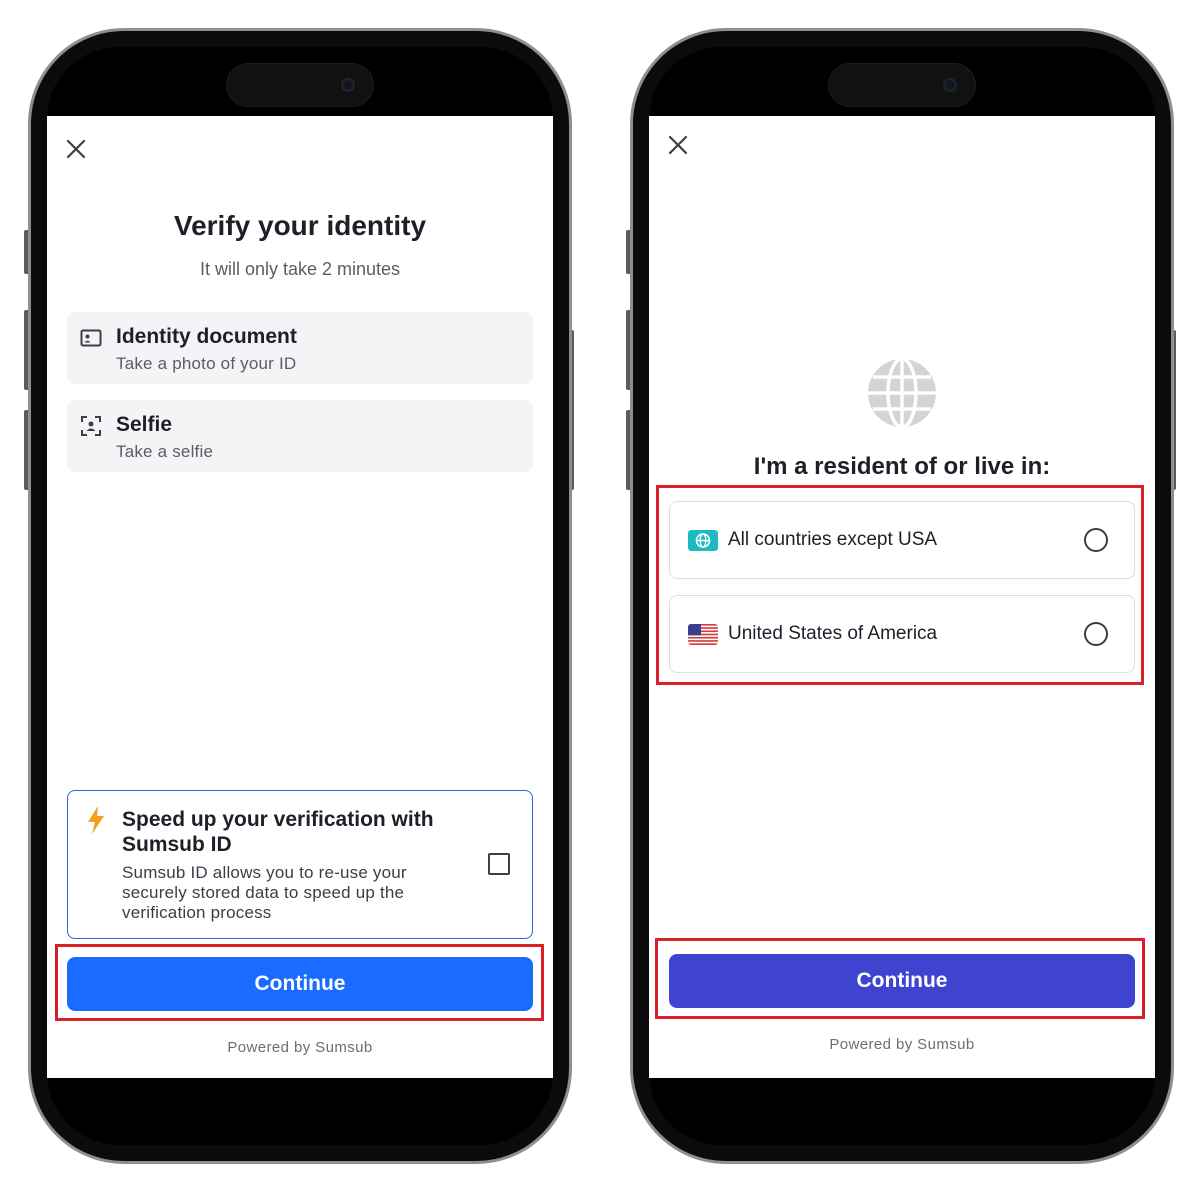  I want to click on page-title: I'm a resident of or live in:, so click(902, 466).